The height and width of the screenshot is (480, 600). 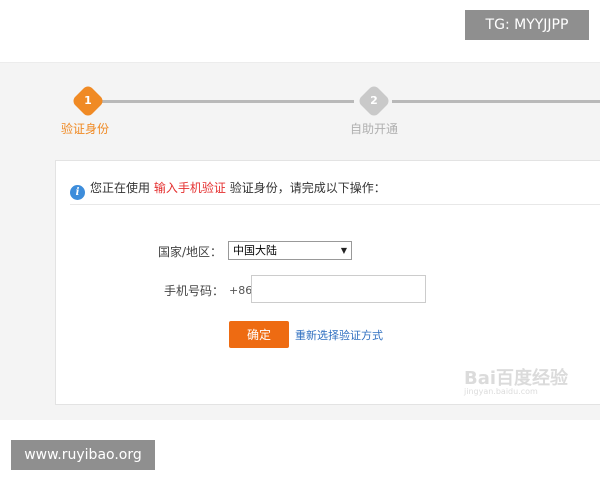 I want to click on notice-line: i 您正在使用 输入手机验证 验证身份，请完成以下操作：, so click(x=228, y=189).